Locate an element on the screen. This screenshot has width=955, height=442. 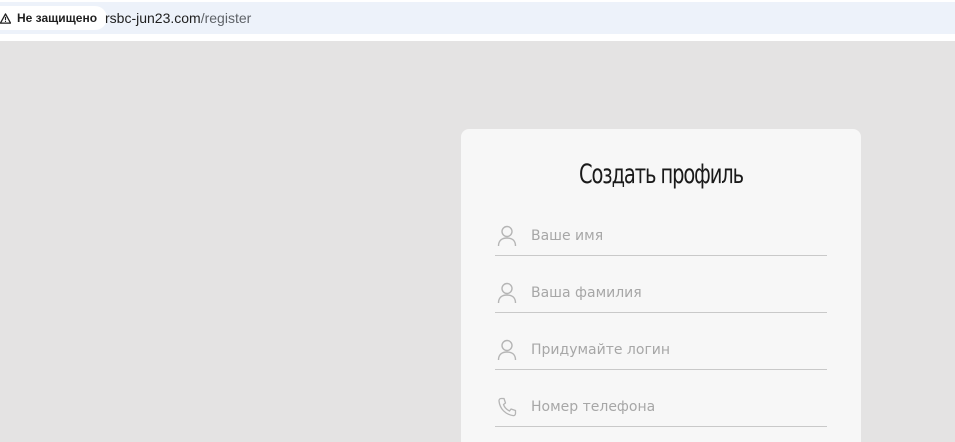
first-name-field is located at coordinates (661, 237).